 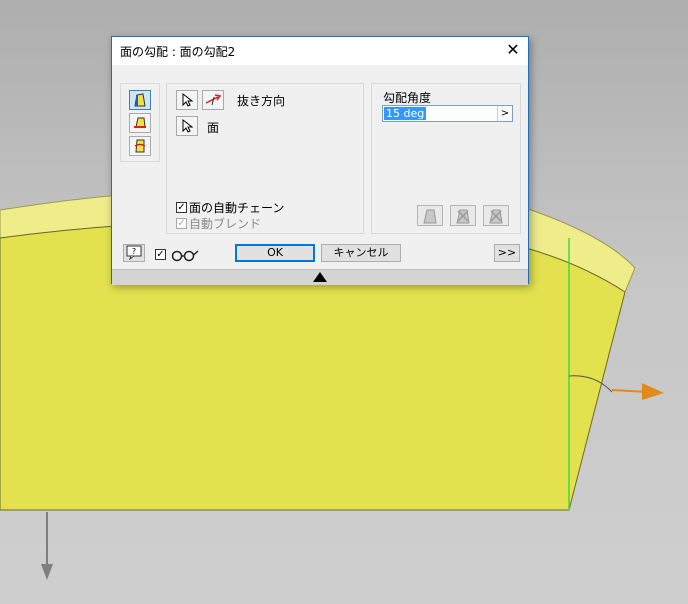 What do you see at coordinates (320, 51) in the screenshot?
I see `dialog-titlebar: 面の勾配 : 面の勾配2 ✕` at bounding box center [320, 51].